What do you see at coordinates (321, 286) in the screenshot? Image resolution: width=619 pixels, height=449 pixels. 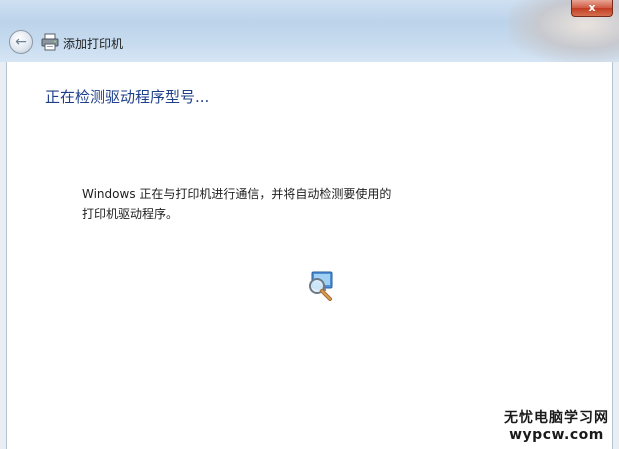 I see `driver-search-icon` at bounding box center [321, 286].